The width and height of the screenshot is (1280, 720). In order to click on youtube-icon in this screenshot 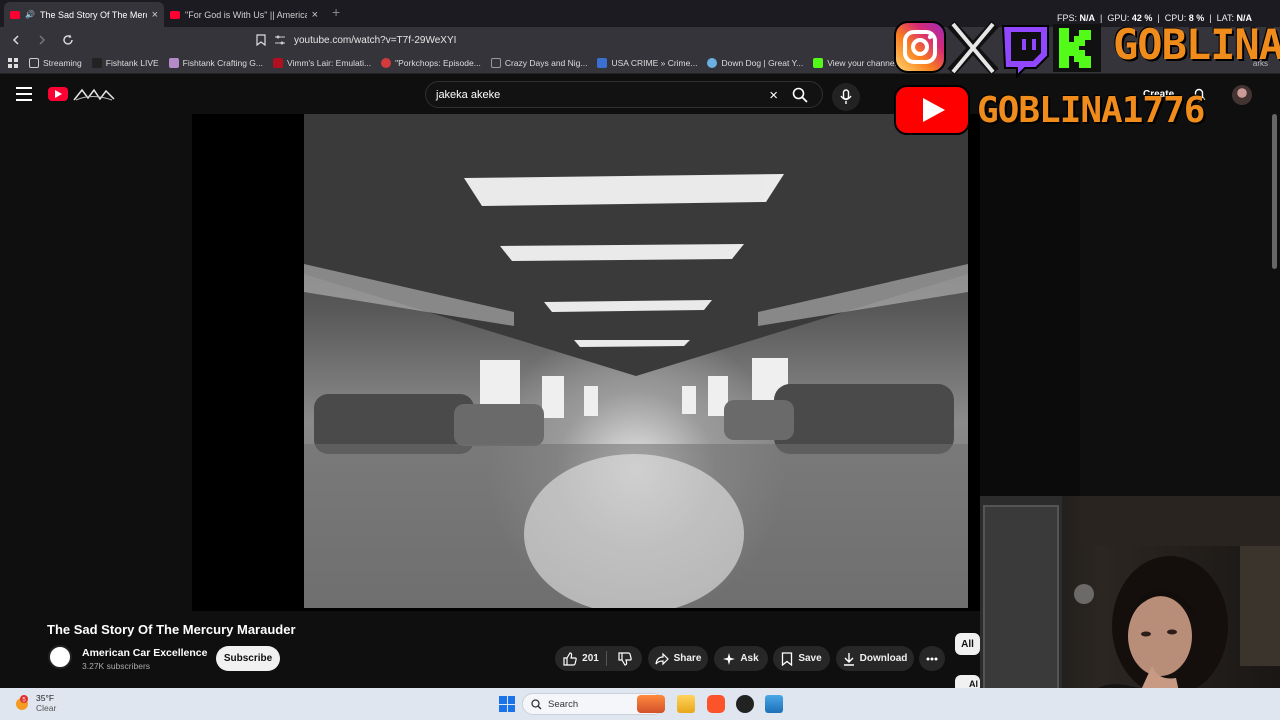, I will do `click(932, 110)`.